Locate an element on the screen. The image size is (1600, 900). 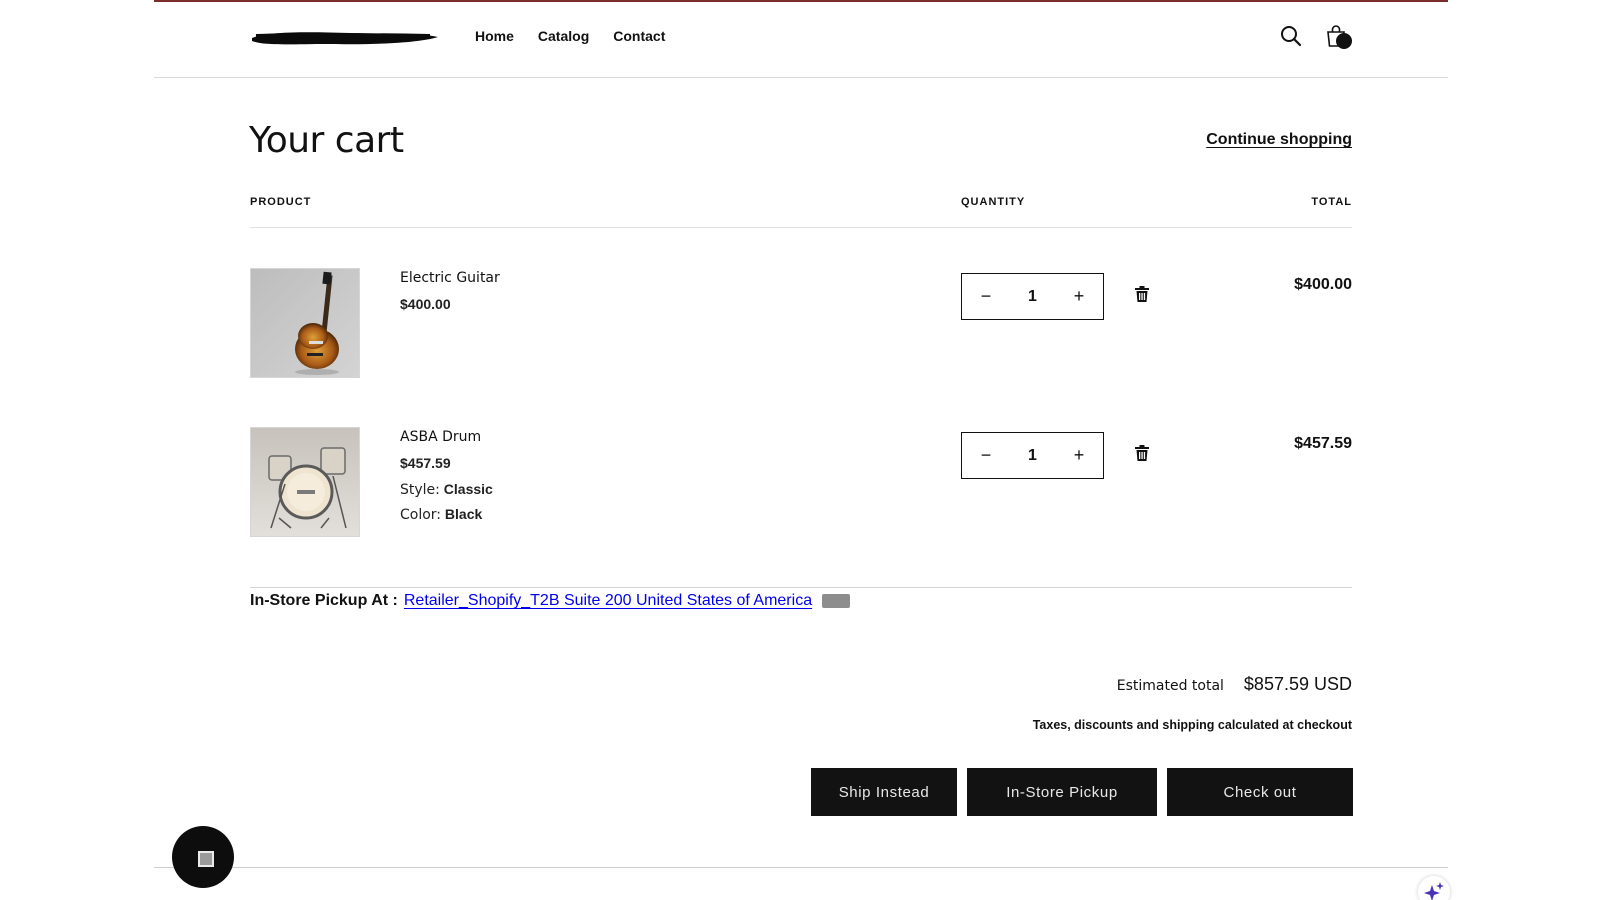
option-key: Color: is located at coordinates (421, 515).